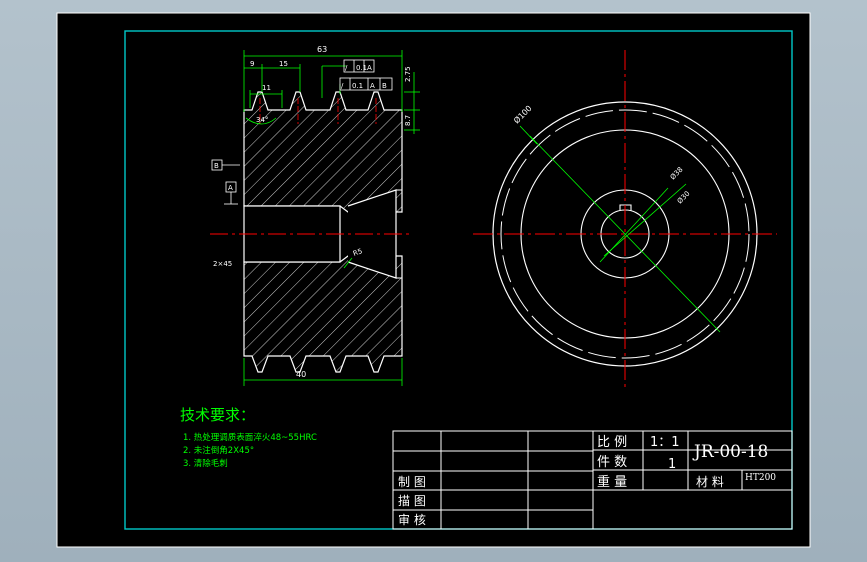 This screenshot has width=867, height=562. Describe the element at coordinates (250, 437) in the screenshot. I see `tech-req-item-1: 1. 热处理调质表面淬火48~55HRC` at that location.